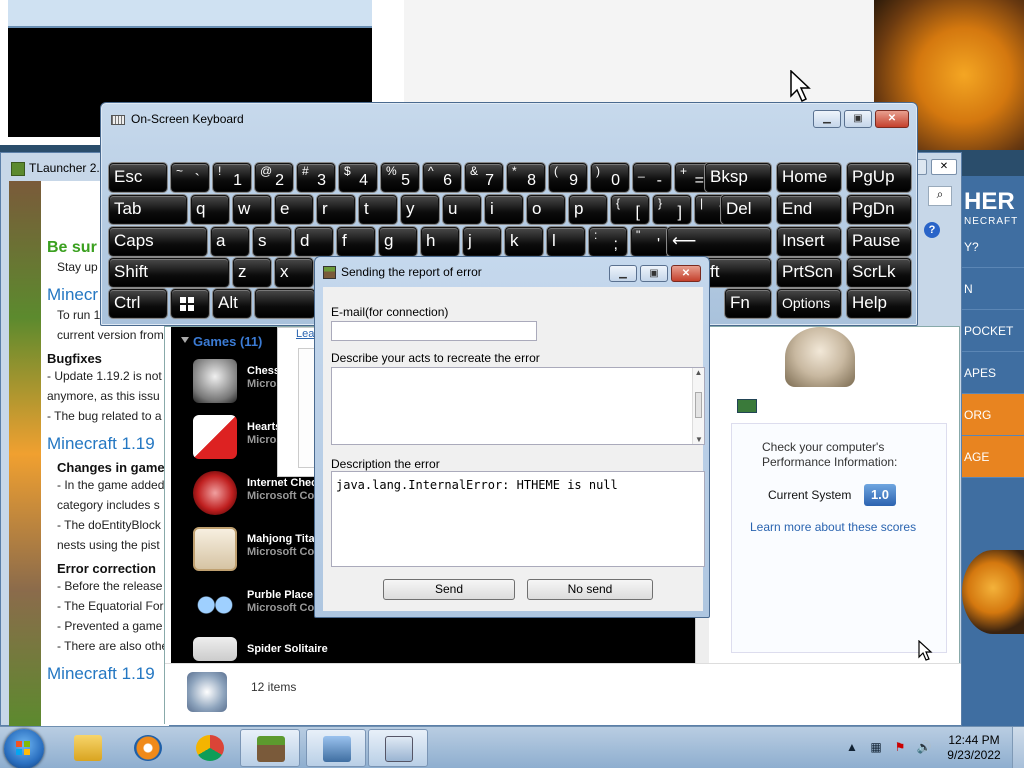  I want to click on key-e: e, so click(294, 209).